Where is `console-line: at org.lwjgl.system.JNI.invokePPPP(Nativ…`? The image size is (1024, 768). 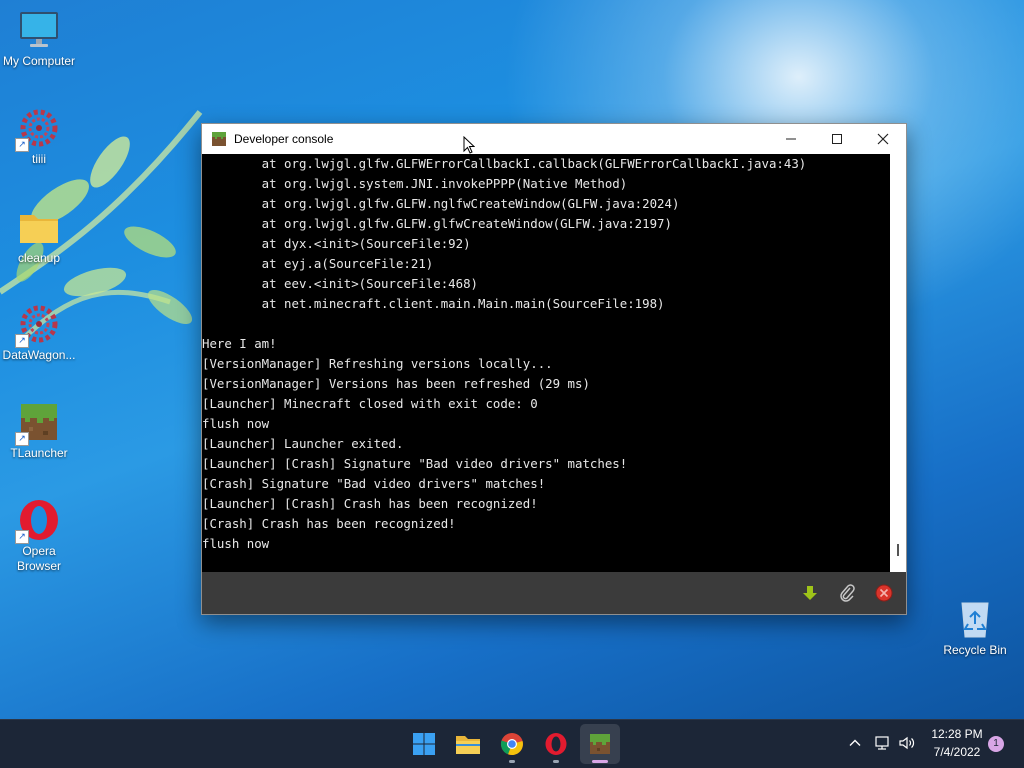
console-line: at org.lwjgl.system.JNI.invokePPPP(Nativ… is located at coordinates (415, 183).